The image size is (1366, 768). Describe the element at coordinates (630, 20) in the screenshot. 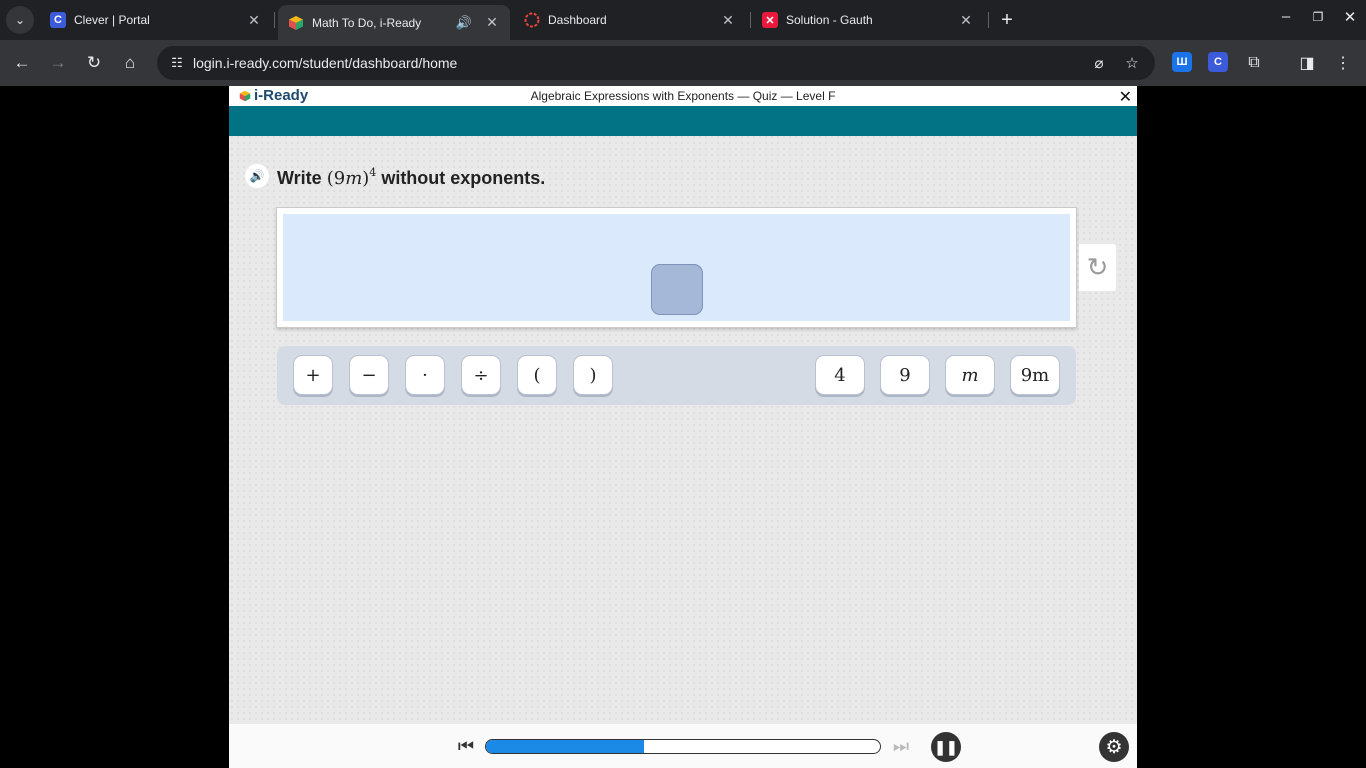

I see `tab-dashboard: Dashboard ✕` at that location.